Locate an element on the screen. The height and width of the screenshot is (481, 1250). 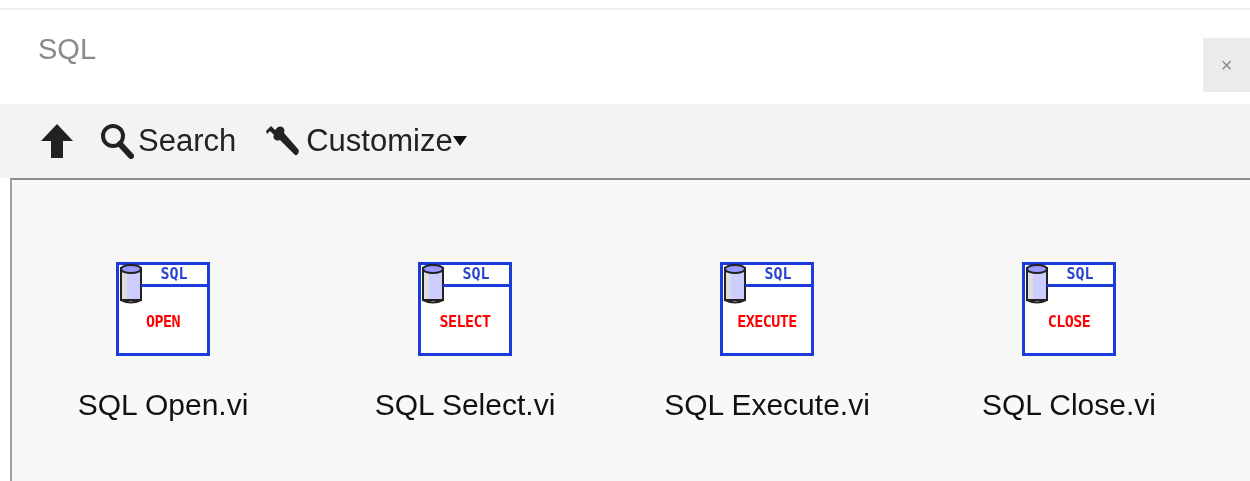
icon-caption-text: CLOSE is located at coordinates (1069, 322).